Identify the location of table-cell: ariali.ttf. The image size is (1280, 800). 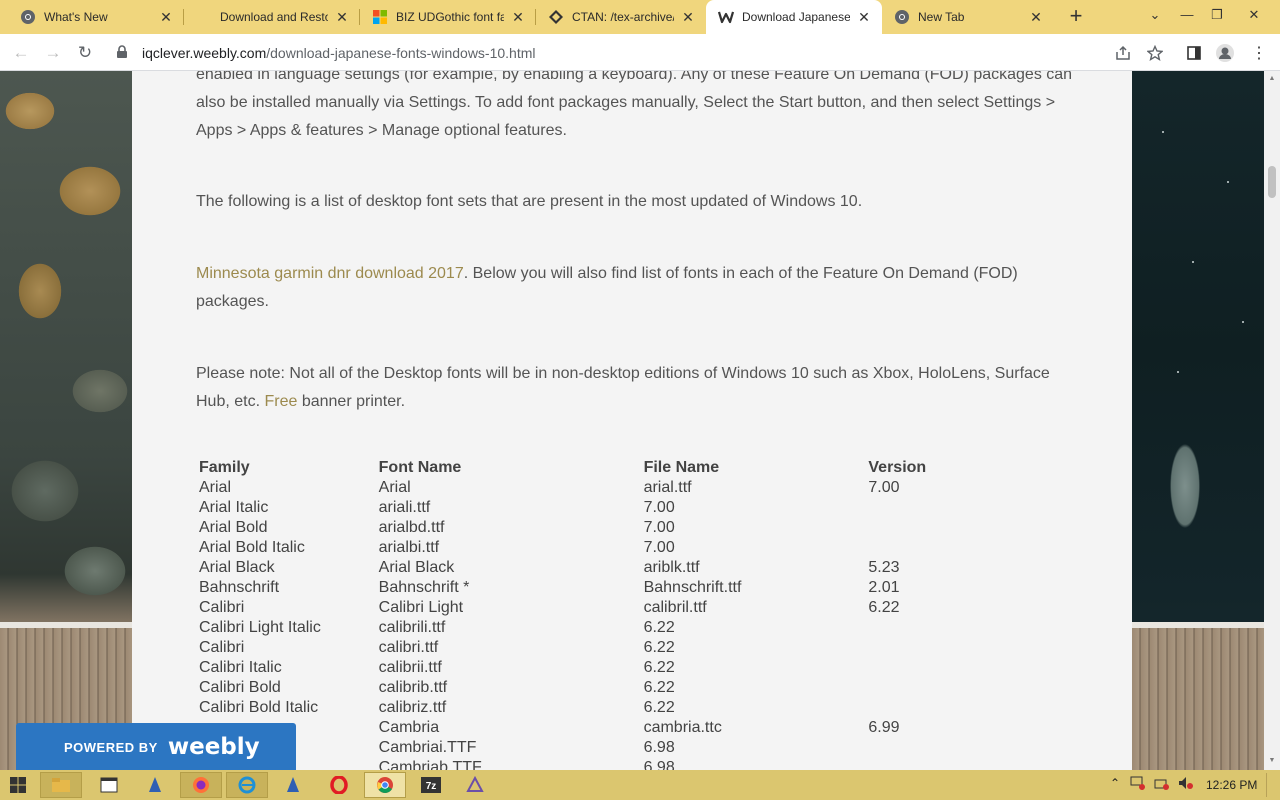
(404, 507).